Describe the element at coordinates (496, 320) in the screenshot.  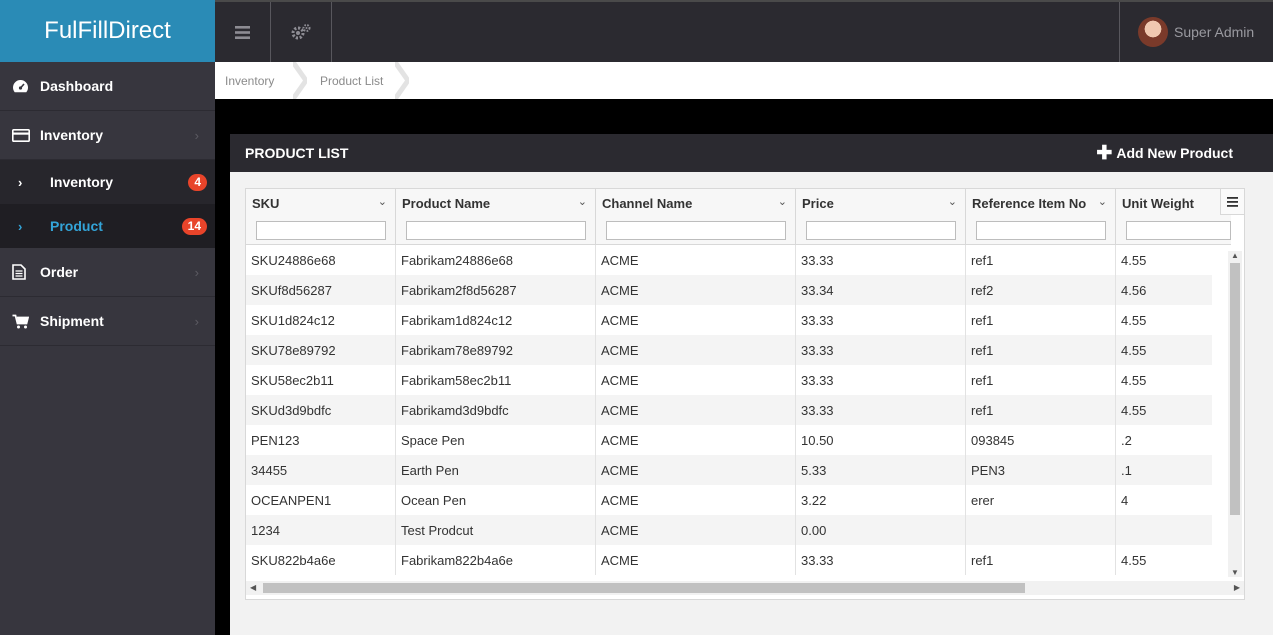
I see `cell-product-name: Fabrikam1d824c12` at that location.